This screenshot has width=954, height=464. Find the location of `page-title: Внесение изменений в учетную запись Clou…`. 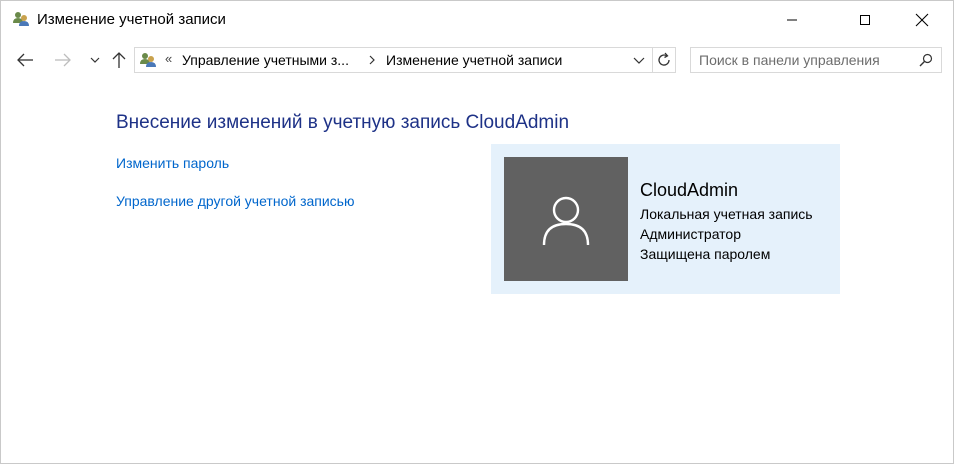

page-title: Внесение изменений в учетную запись Clou… is located at coordinates (343, 122).